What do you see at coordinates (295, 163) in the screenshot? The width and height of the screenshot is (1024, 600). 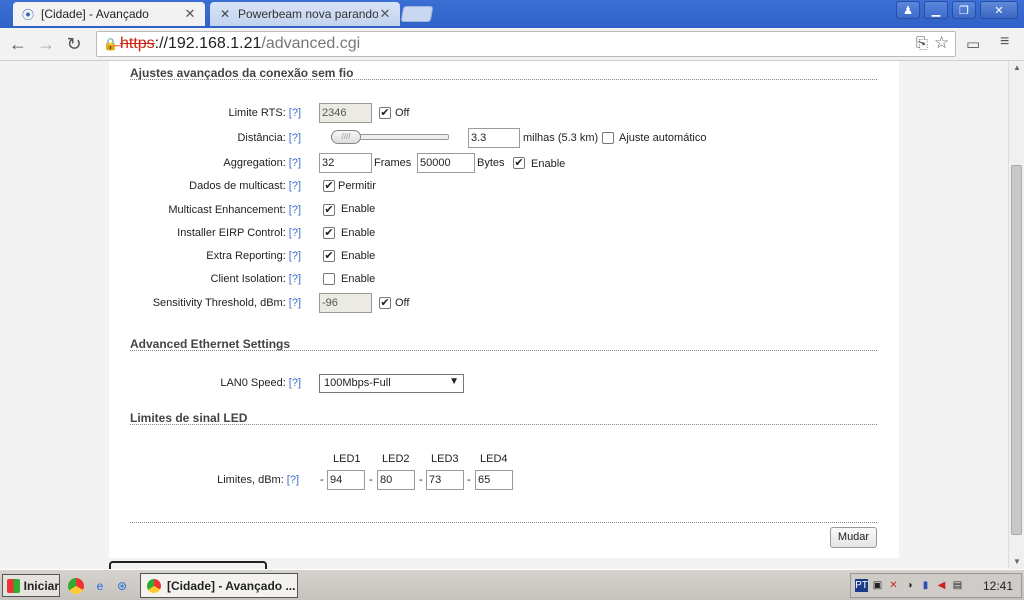 I see `aggregation-help-link: [?]` at bounding box center [295, 163].